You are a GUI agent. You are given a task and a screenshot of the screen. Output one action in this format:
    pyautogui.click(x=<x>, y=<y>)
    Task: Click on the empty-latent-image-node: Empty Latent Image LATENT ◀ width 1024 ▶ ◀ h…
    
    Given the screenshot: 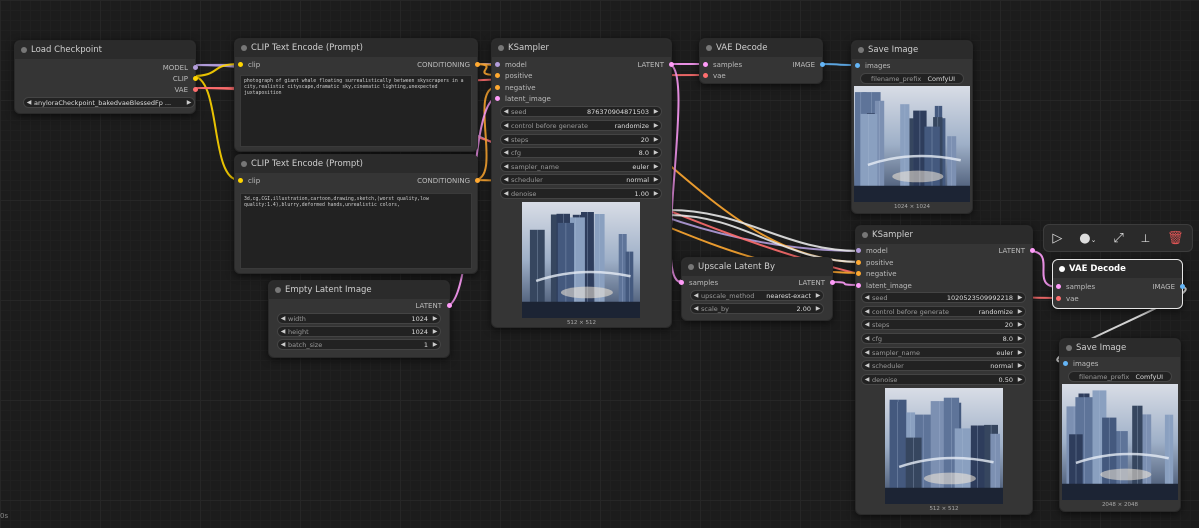 What is the action you would take?
    pyautogui.click(x=360, y=319)
    